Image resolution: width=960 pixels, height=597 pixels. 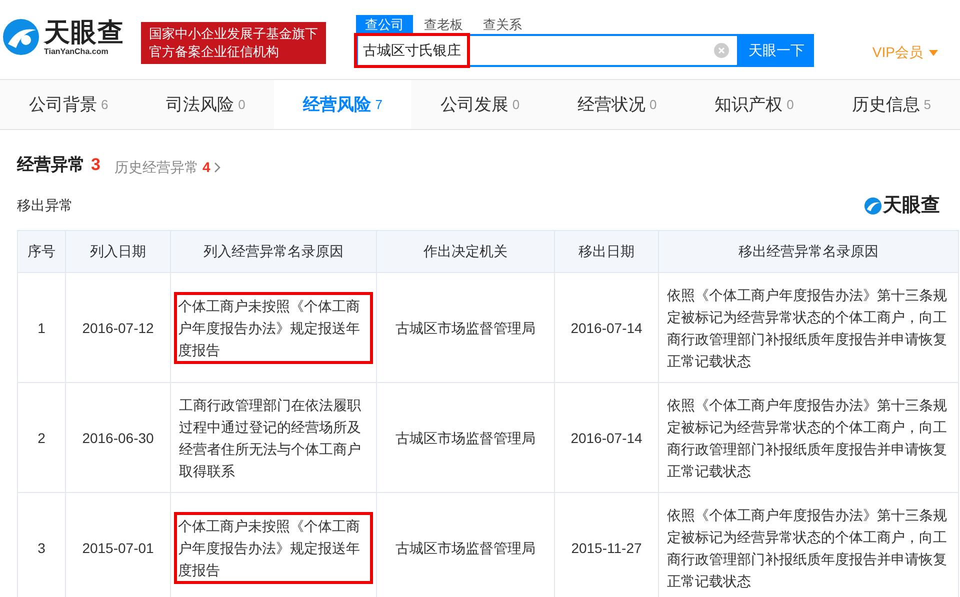 What do you see at coordinates (168, 167) in the screenshot?
I see `history-link: 历史经营异常 4` at bounding box center [168, 167].